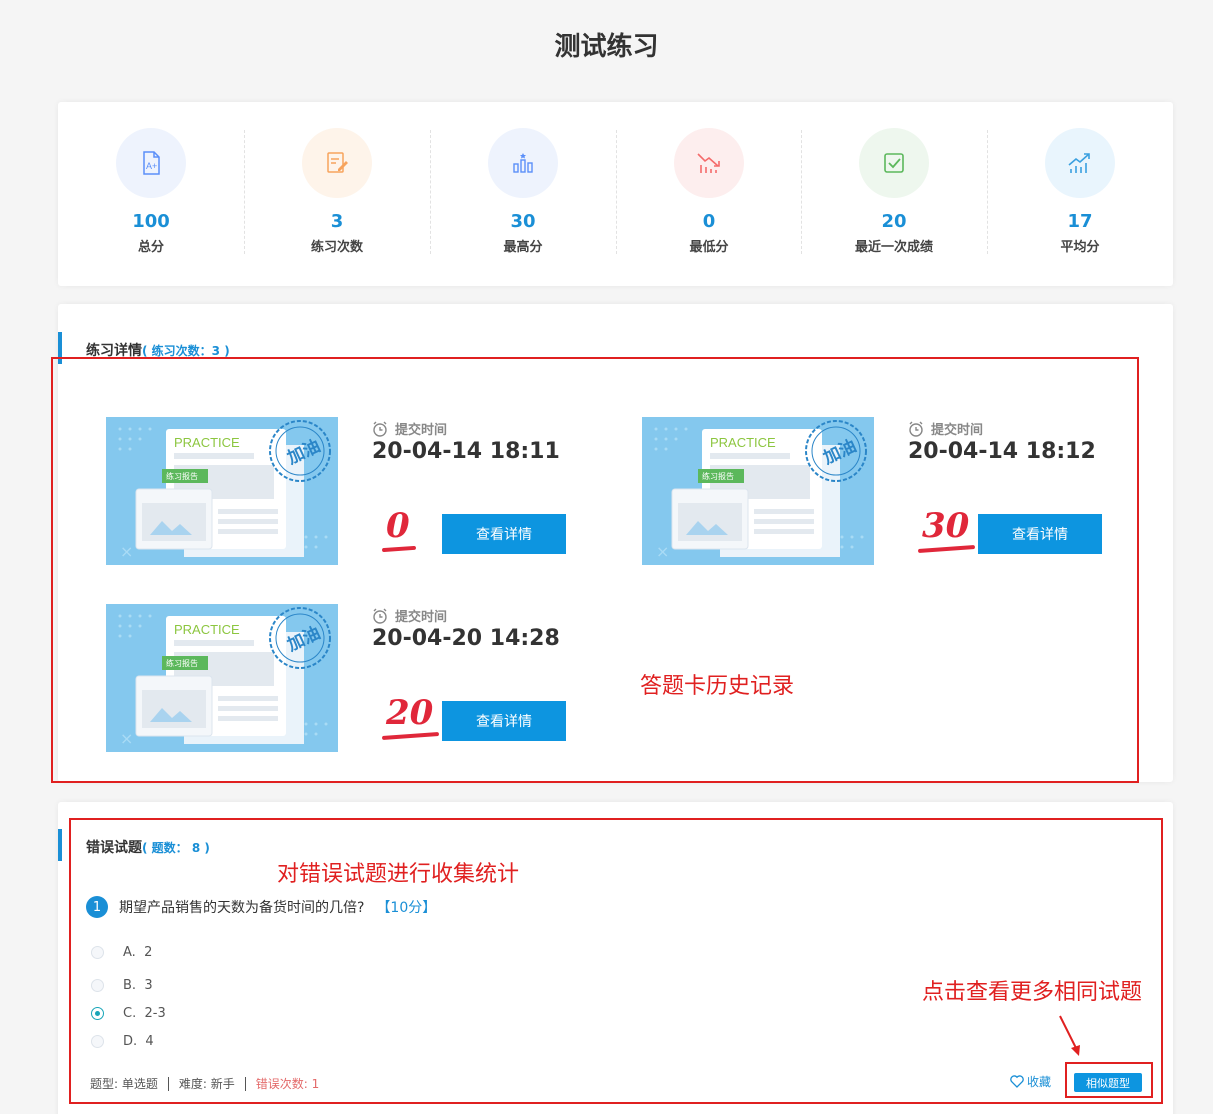  What do you see at coordinates (336, 247) in the screenshot?
I see `stat-label: 练习次数` at bounding box center [336, 247].